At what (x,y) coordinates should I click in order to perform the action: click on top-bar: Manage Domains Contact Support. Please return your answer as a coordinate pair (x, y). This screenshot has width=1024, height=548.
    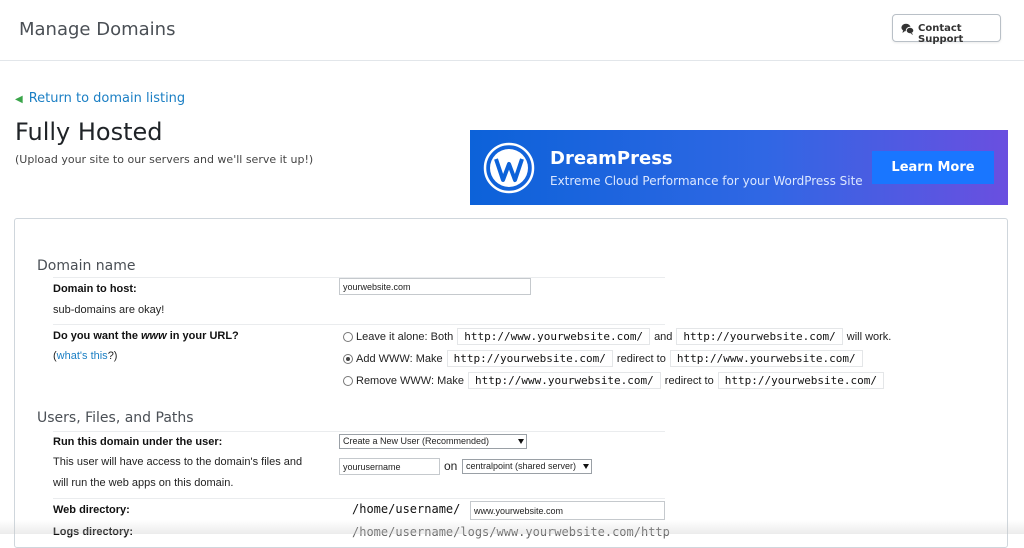
    Looking at the image, I should click on (512, 30).